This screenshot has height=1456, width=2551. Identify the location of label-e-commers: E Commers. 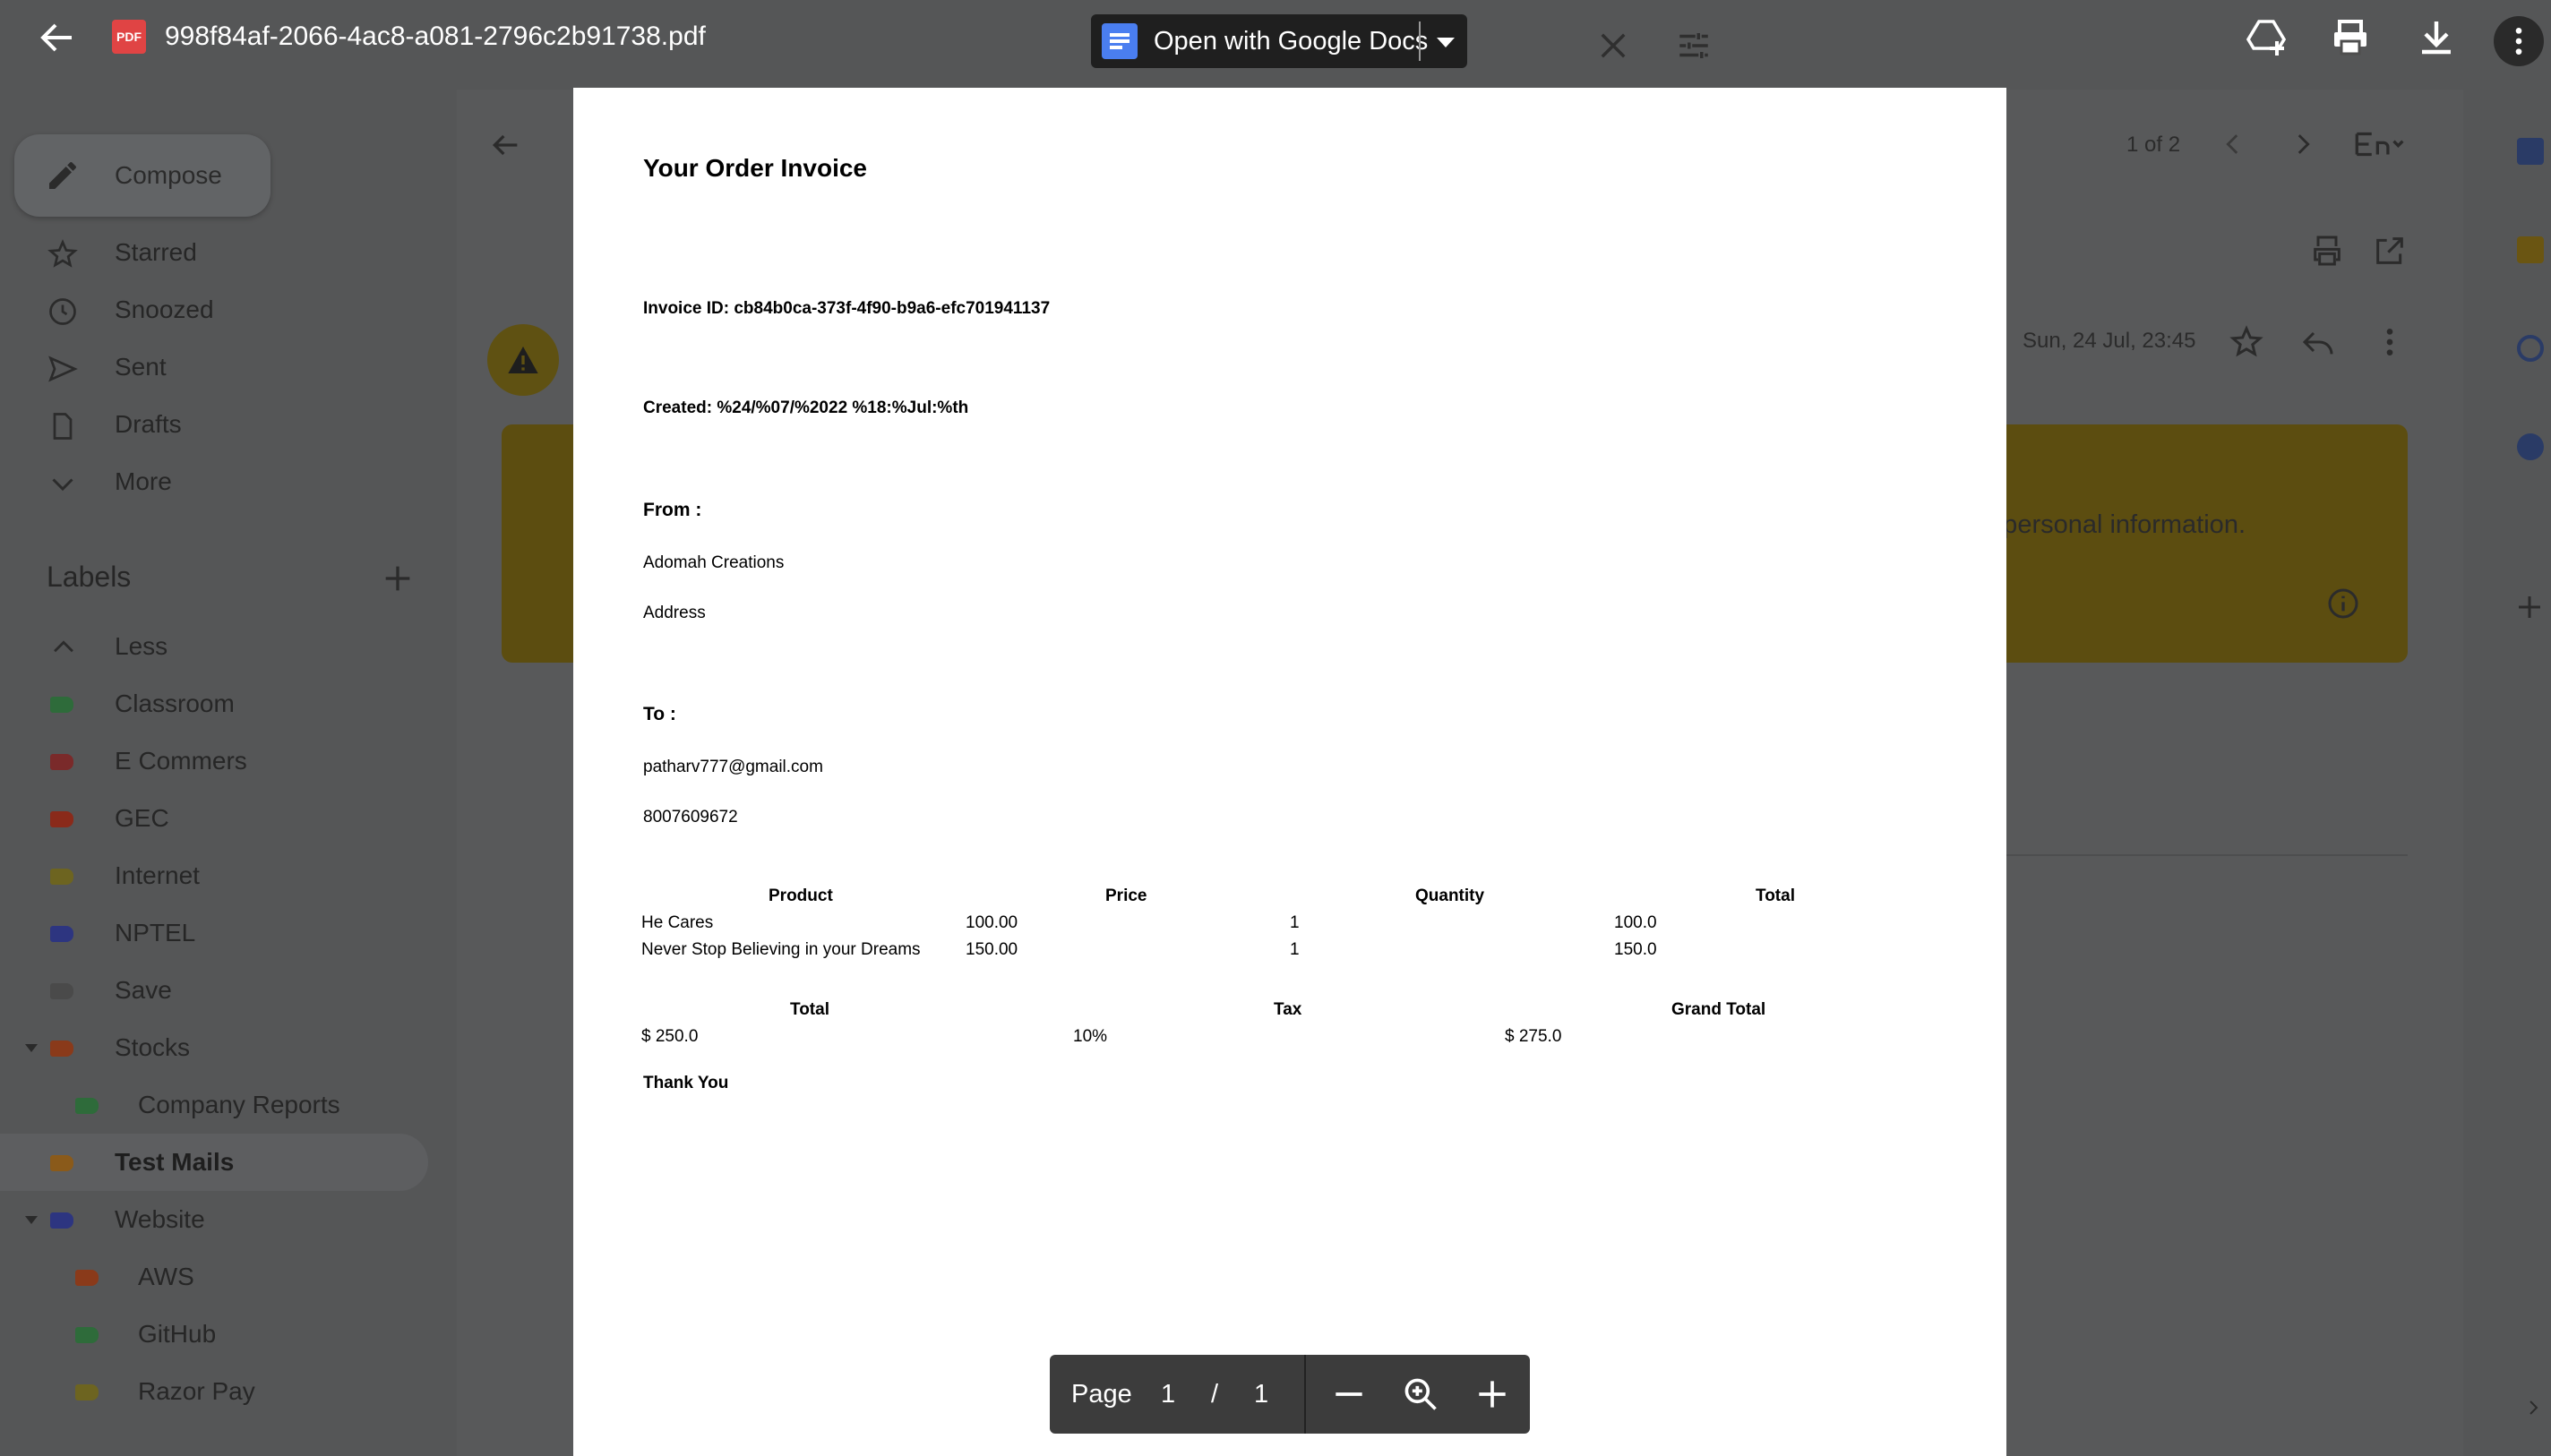
(214, 761).